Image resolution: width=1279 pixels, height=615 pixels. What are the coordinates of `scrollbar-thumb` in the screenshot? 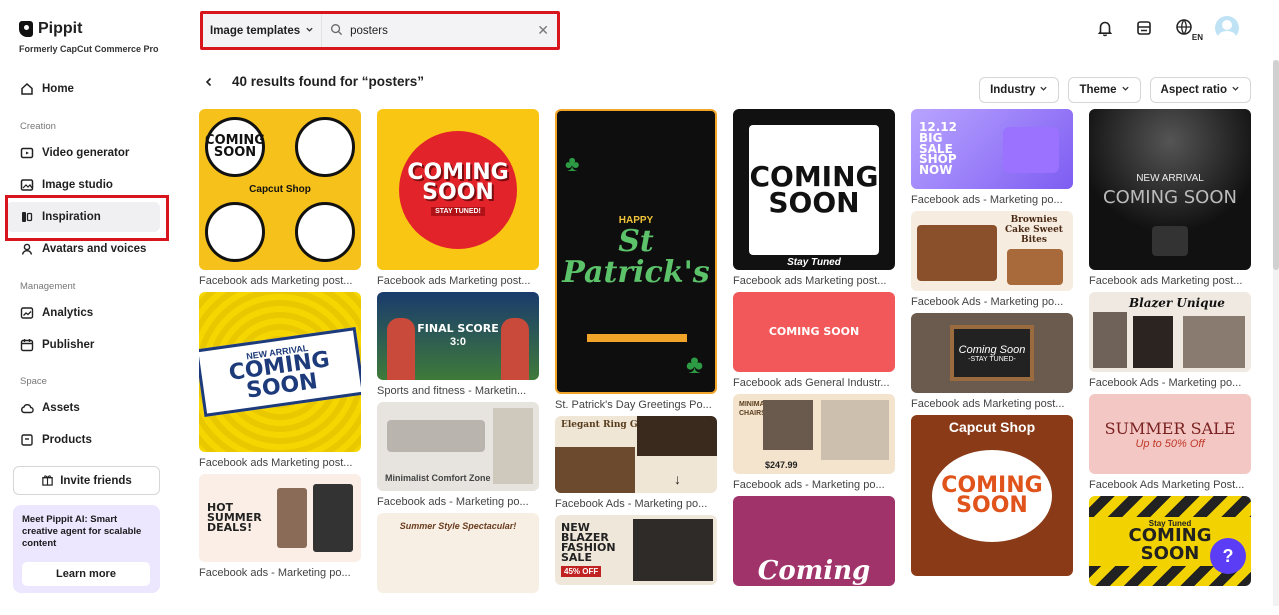 It's located at (1276, 165).